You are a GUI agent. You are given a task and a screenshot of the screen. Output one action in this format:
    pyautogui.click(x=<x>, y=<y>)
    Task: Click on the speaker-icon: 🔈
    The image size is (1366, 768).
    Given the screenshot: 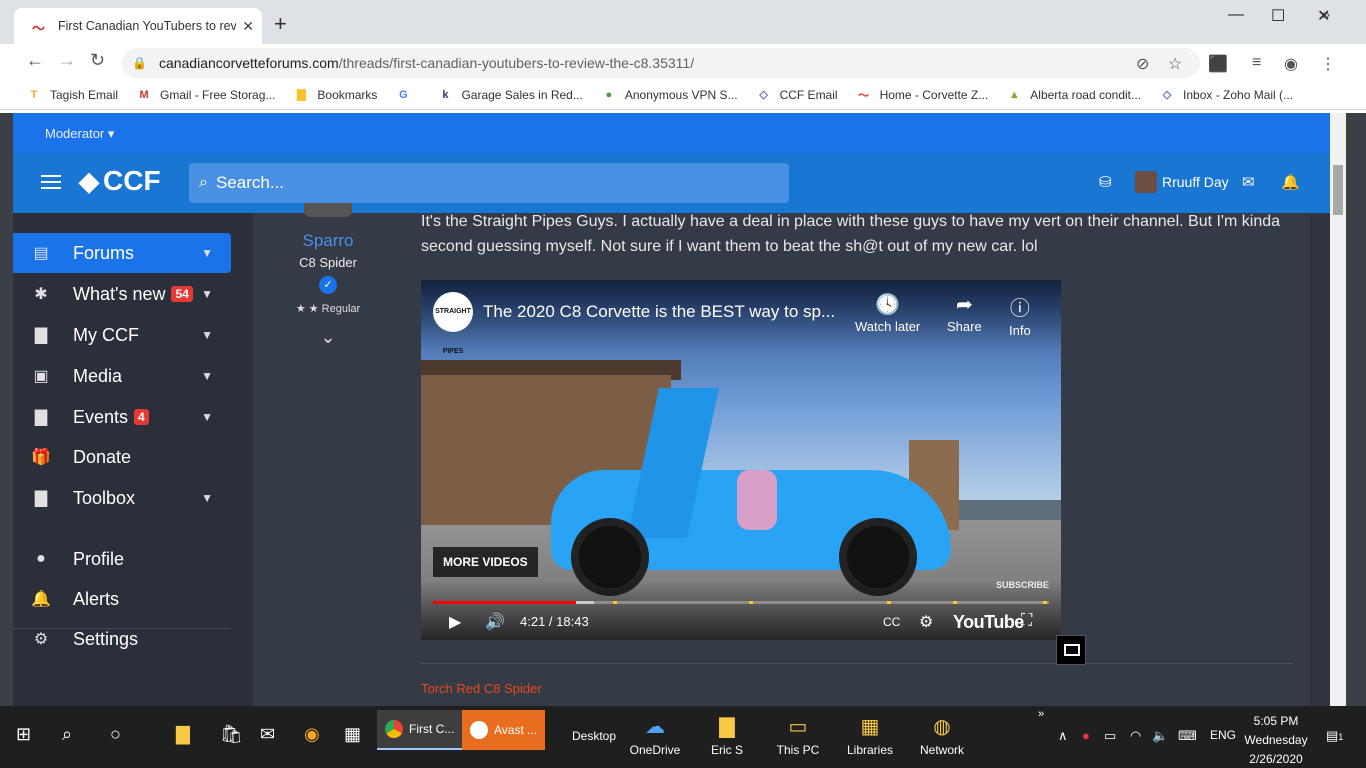 What is the action you would take?
    pyautogui.click(x=1160, y=736)
    